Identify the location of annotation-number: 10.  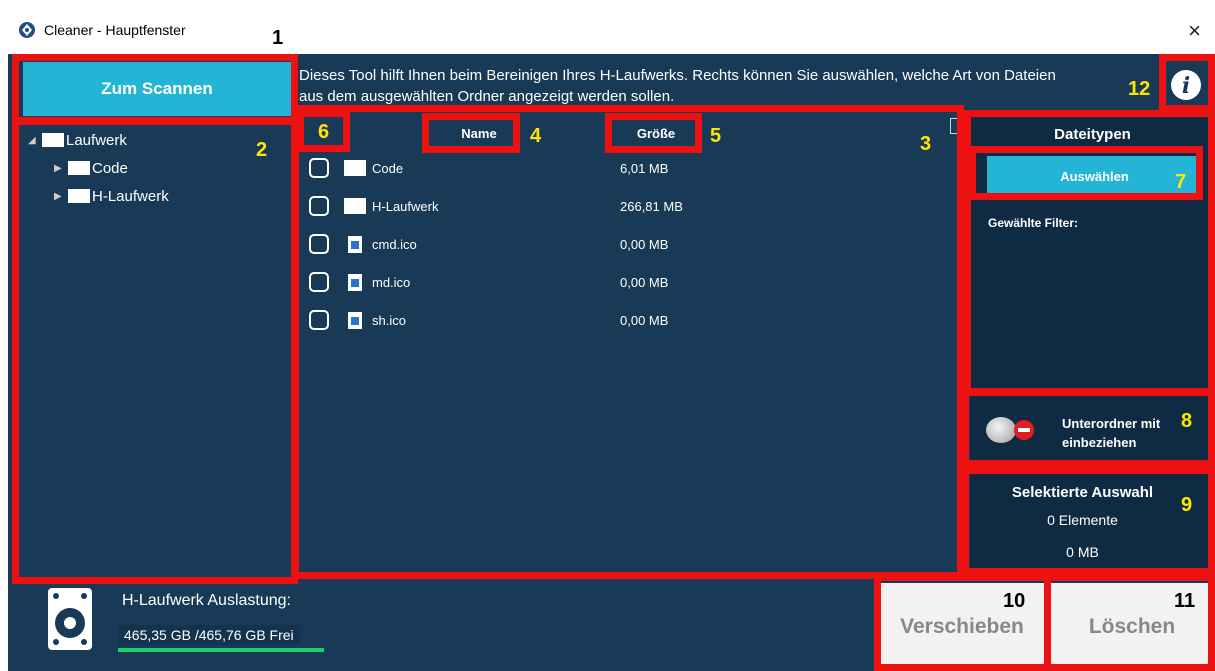
(1014, 601).